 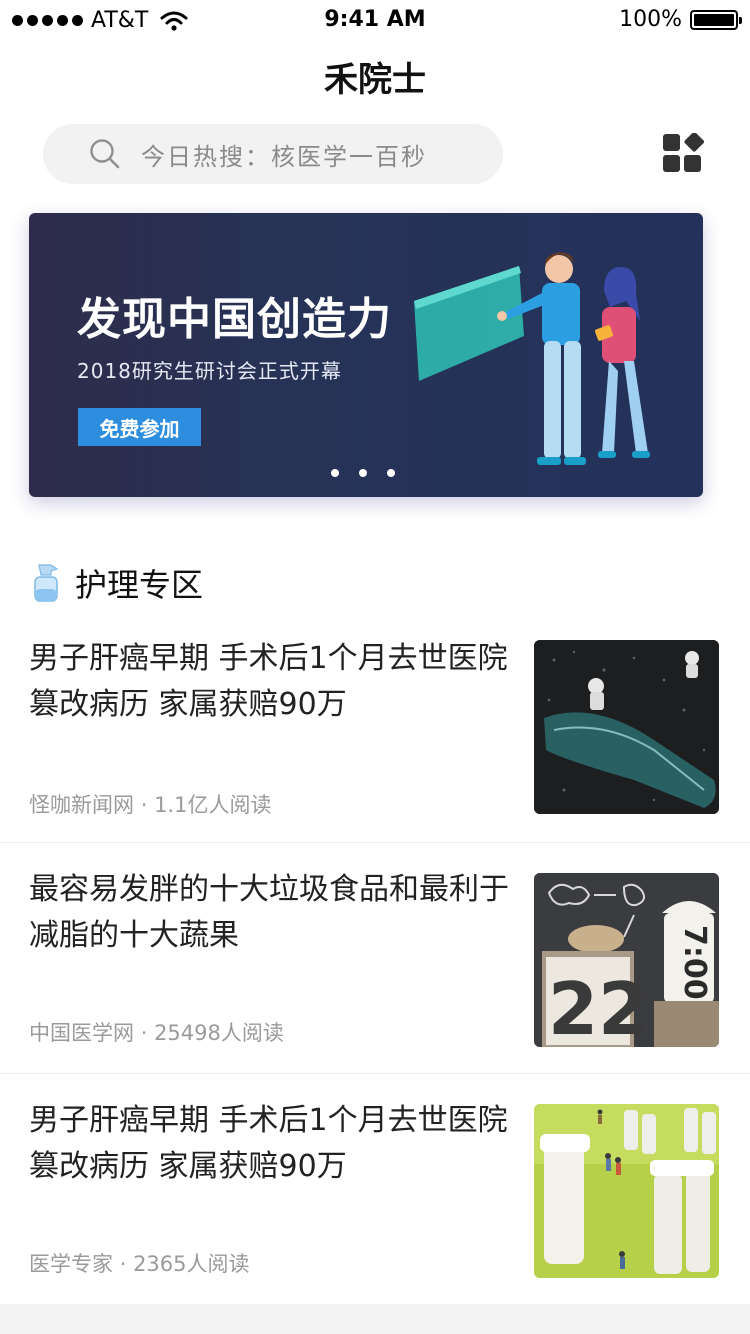 What do you see at coordinates (375, 20) in the screenshot?
I see `status-bar: AT&T 9:41 AM 100%` at bounding box center [375, 20].